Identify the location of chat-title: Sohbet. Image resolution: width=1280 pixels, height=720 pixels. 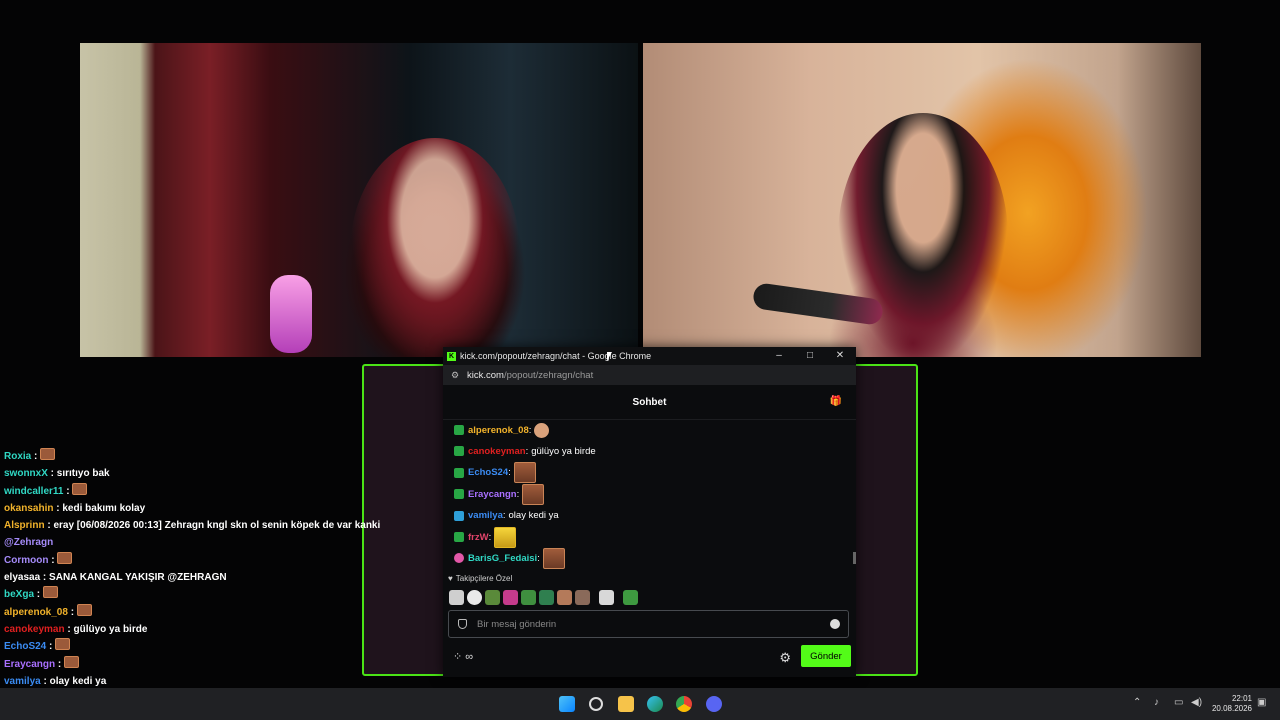
(649, 402).